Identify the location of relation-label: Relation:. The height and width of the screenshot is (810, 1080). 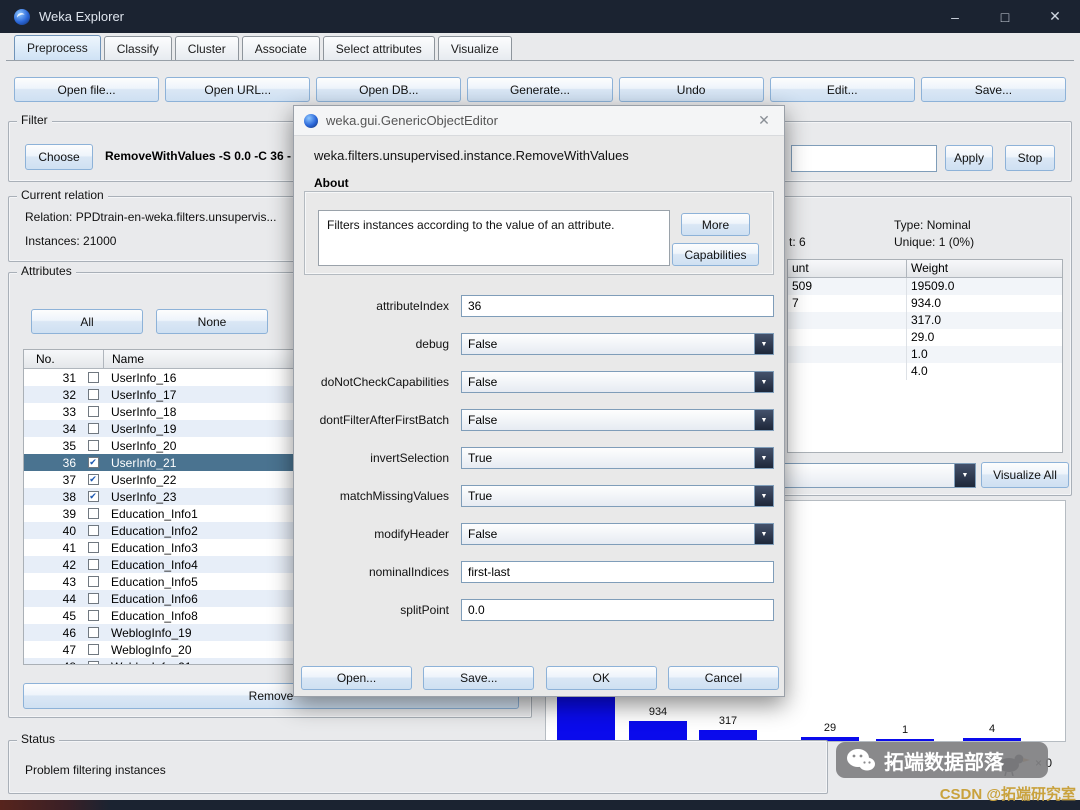
(49, 217).